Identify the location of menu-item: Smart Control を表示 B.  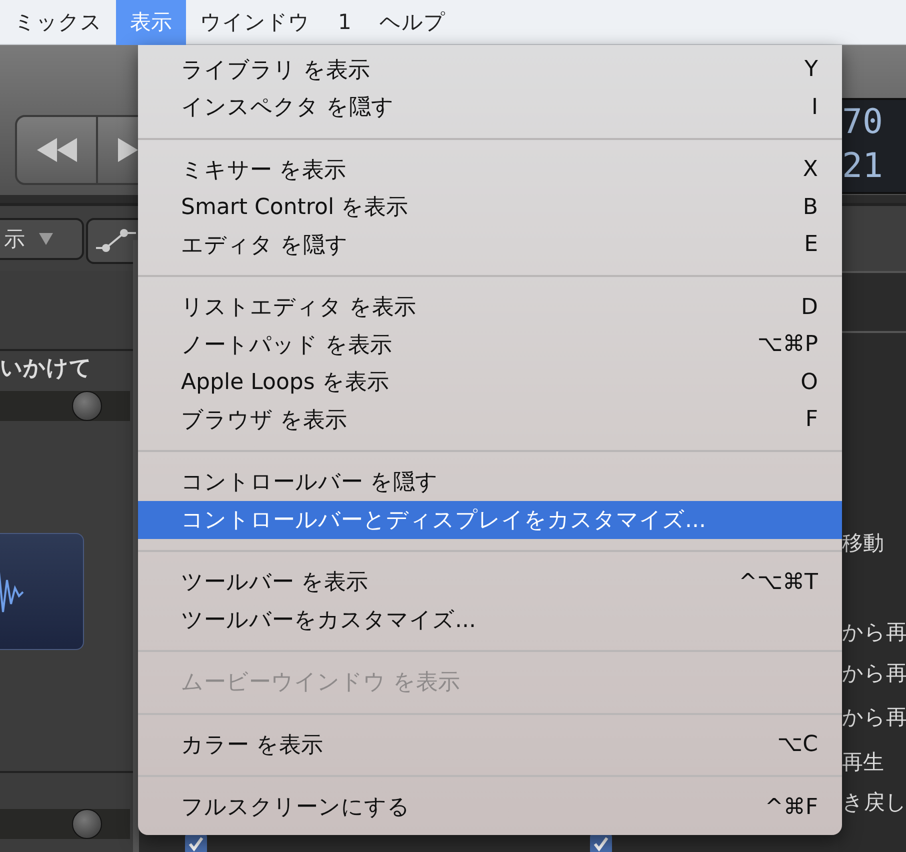
(490, 207).